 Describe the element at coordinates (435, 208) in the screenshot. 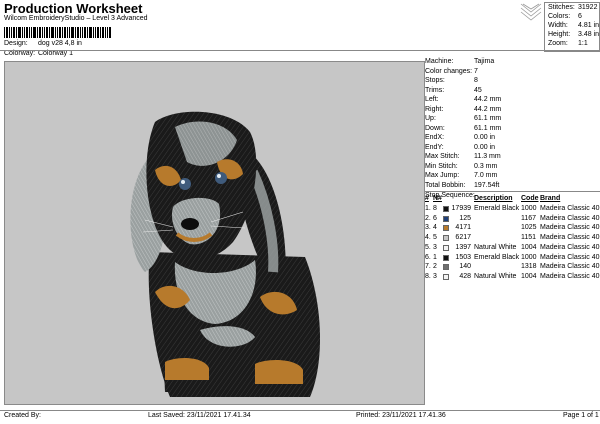

I see `needle-number: 8` at that location.